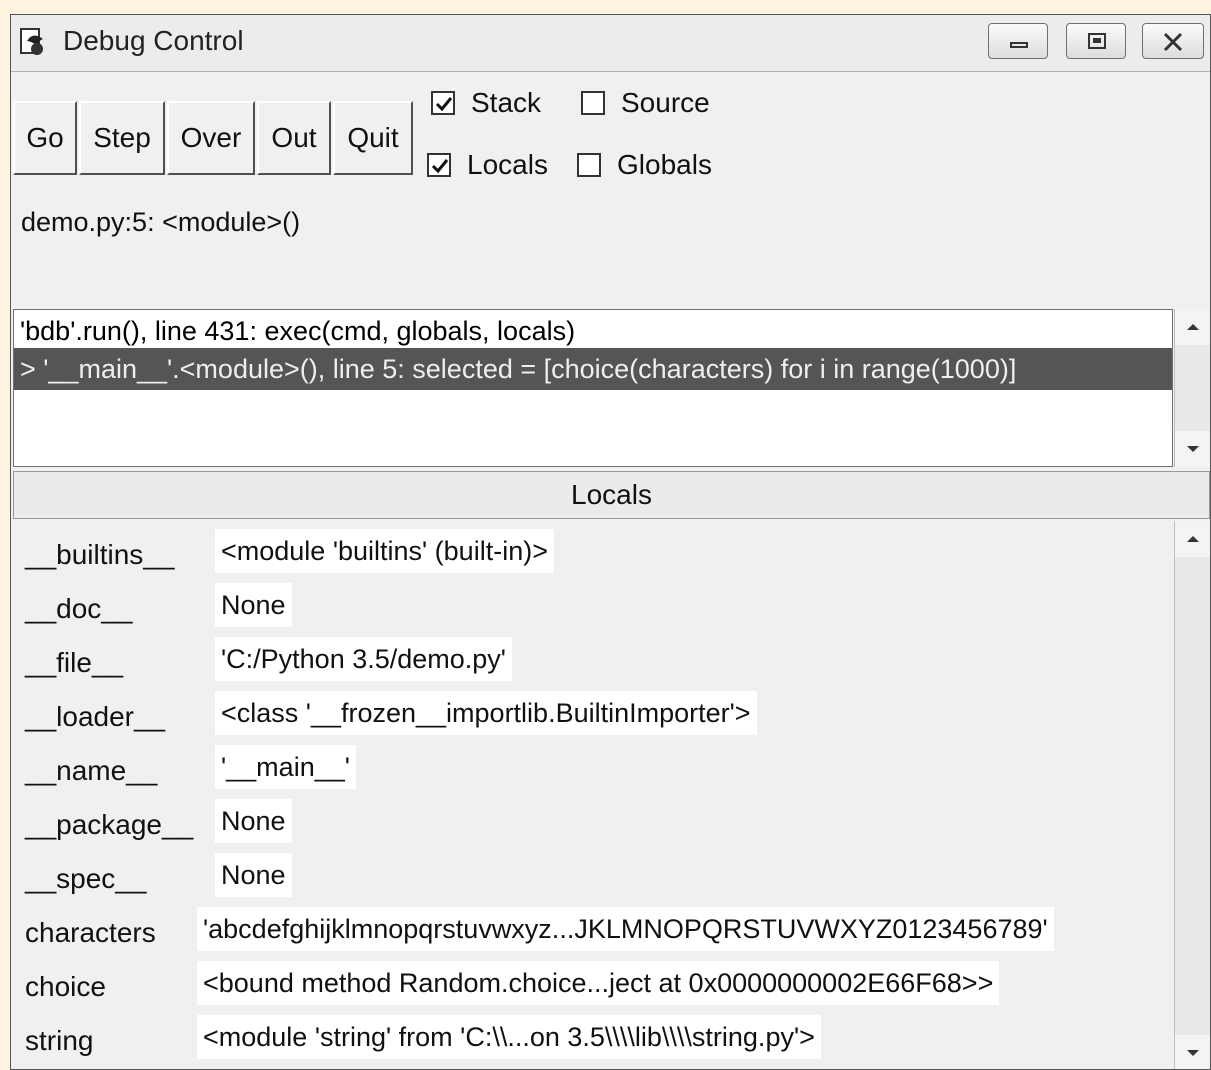 Image resolution: width=1211 pixels, height=1070 pixels. Describe the element at coordinates (593, 768) in the screenshot. I see `variable-row: __name__ '__main__'` at that location.